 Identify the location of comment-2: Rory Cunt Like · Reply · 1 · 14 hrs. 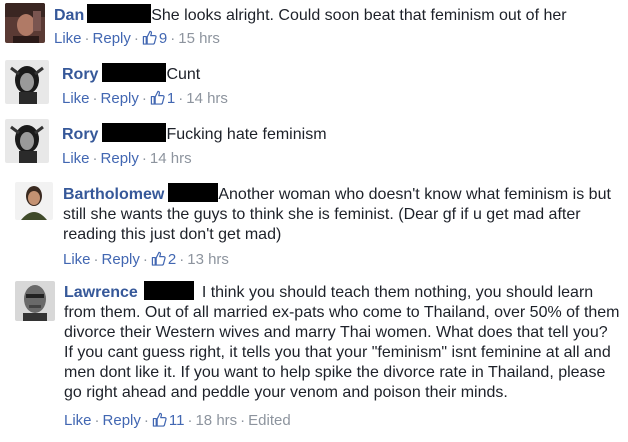
(314, 84).